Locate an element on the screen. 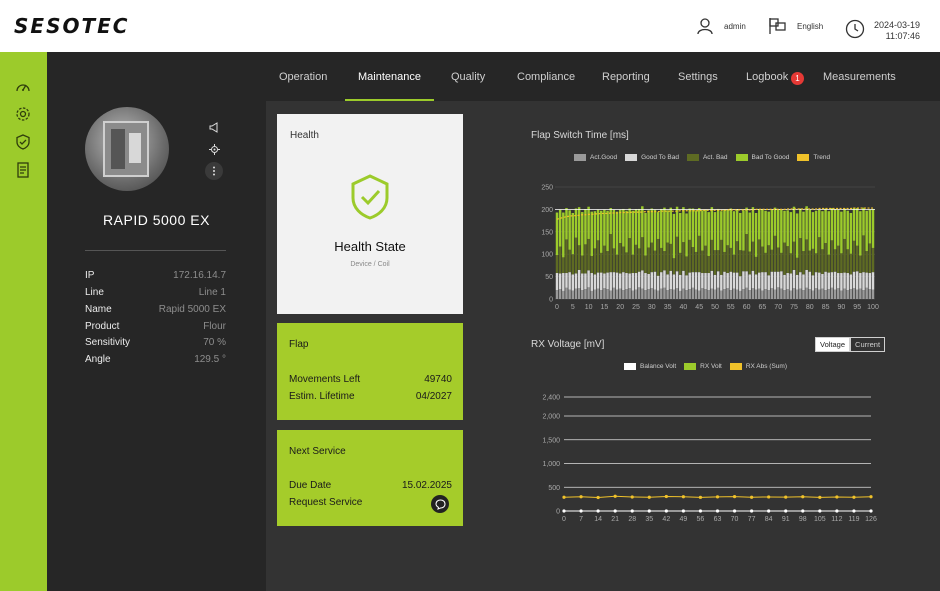 This screenshot has height=591, width=940. report-icon is located at coordinates (23, 170).